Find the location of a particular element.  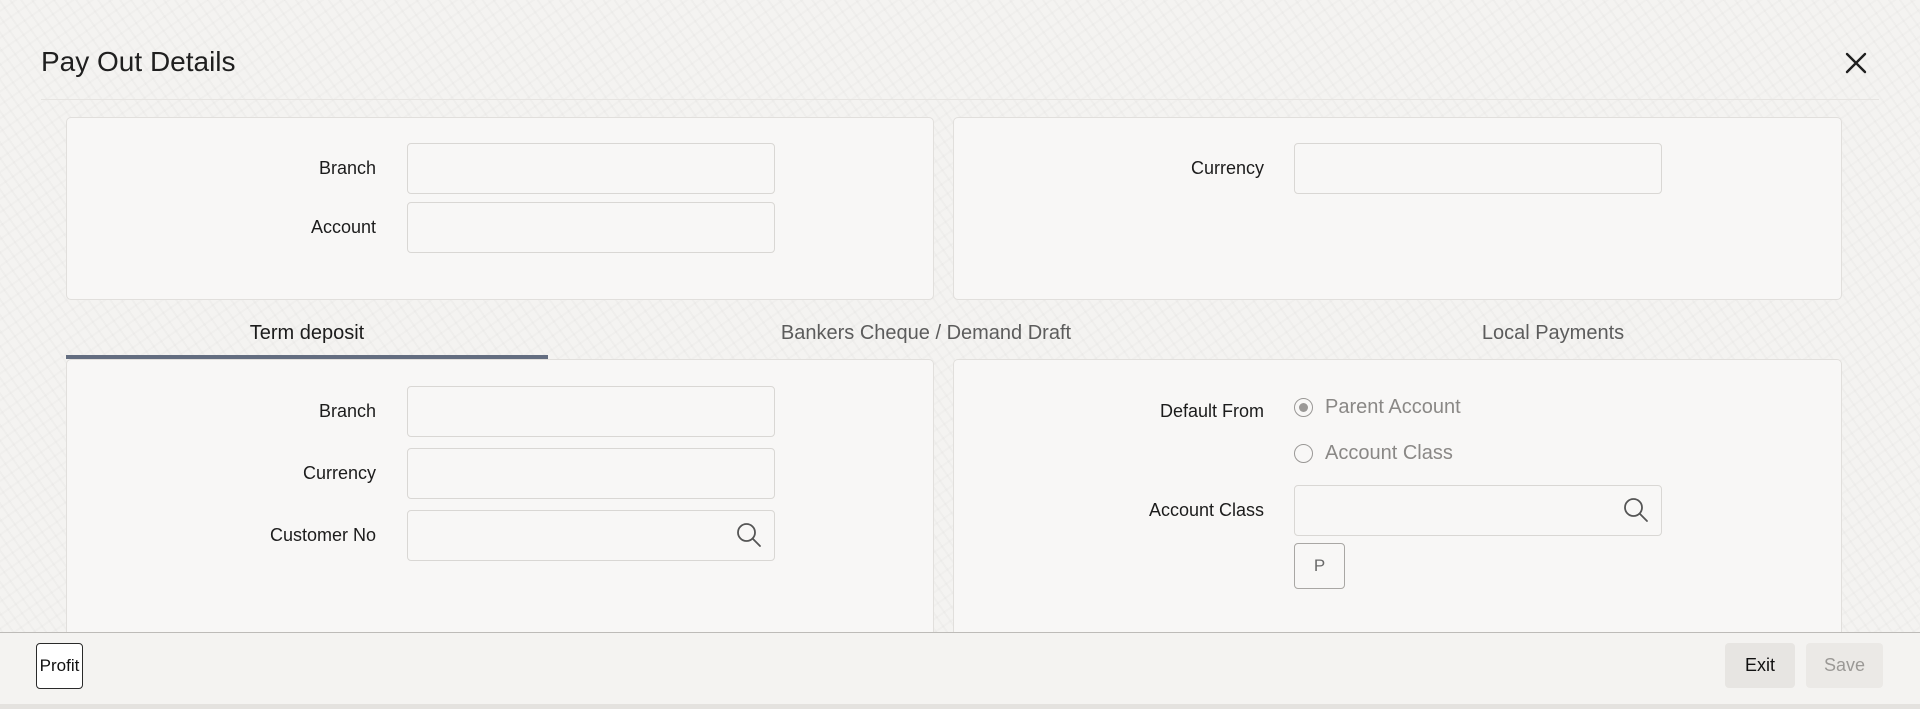

header-divider is located at coordinates (960, 99).